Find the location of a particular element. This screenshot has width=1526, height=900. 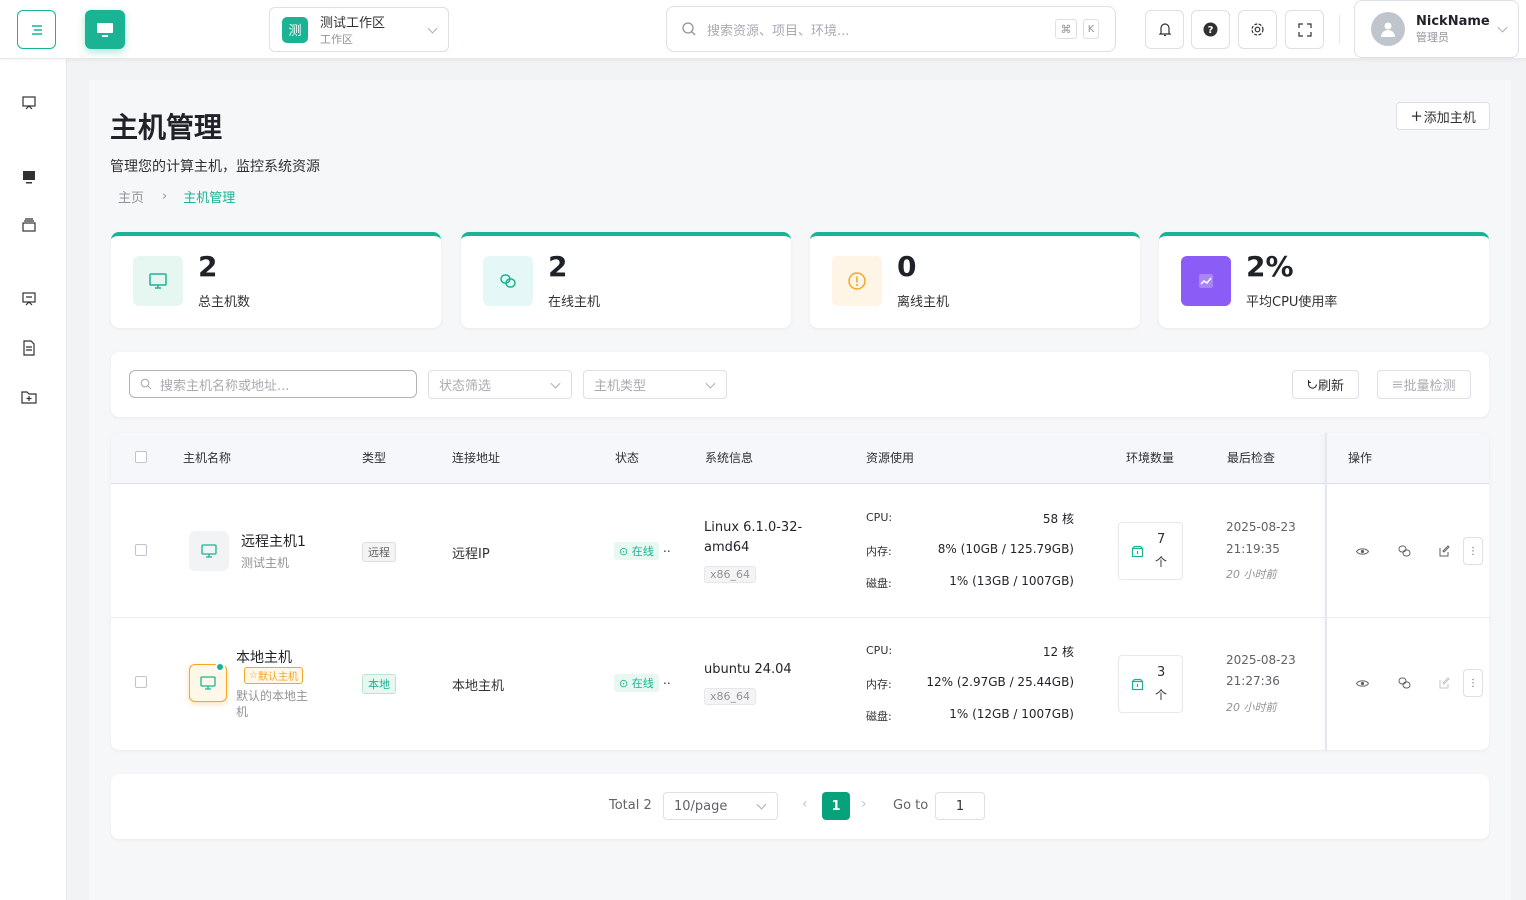

select-all-checkbox is located at coordinates (141, 457).